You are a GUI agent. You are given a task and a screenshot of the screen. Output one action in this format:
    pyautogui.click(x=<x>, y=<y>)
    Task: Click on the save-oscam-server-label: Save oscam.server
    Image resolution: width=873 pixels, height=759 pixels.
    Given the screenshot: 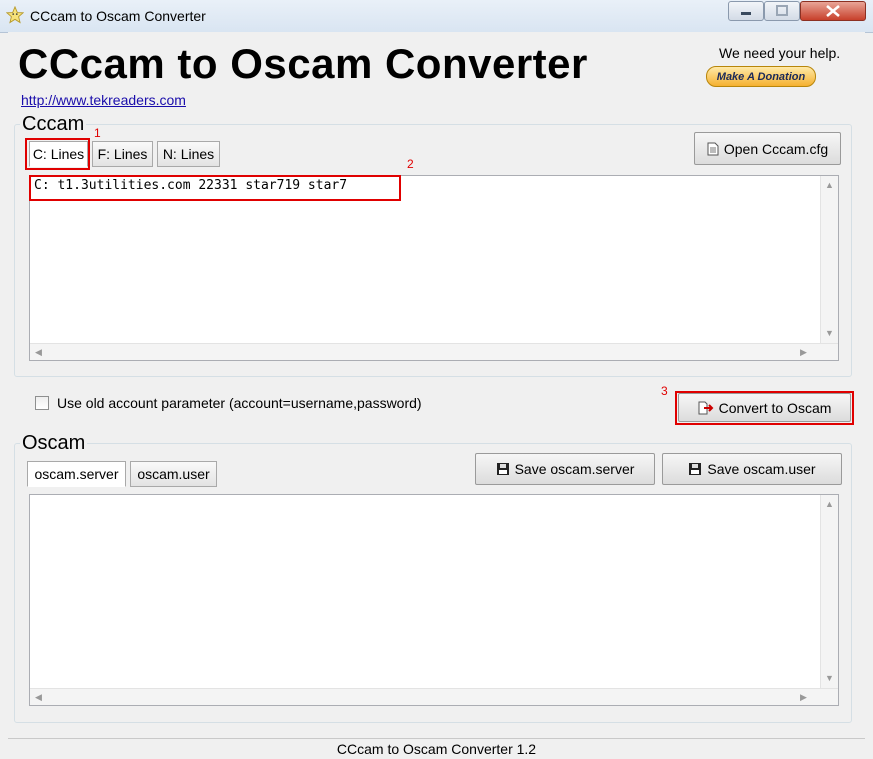 What is the action you would take?
    pyautogui.click(x=574, y=469)
    